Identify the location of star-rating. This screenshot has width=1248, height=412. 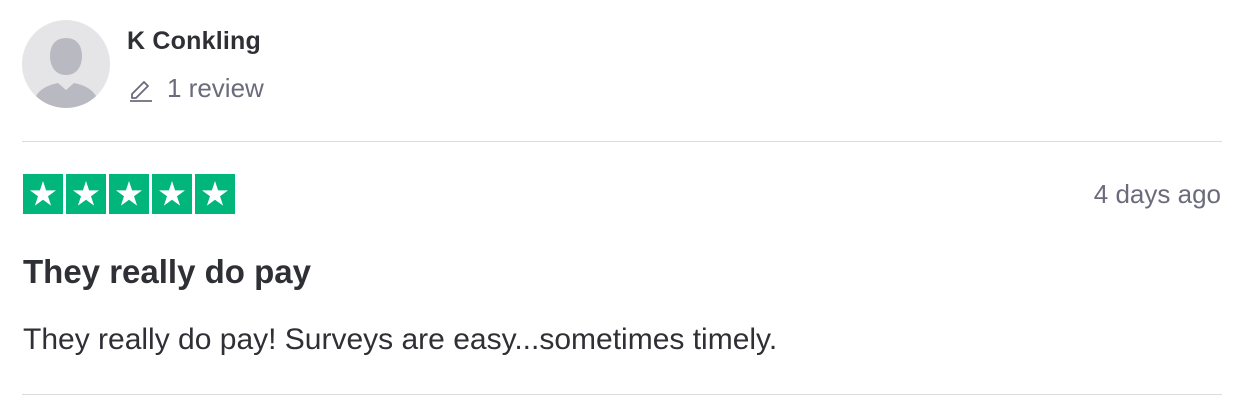
(129, 194).